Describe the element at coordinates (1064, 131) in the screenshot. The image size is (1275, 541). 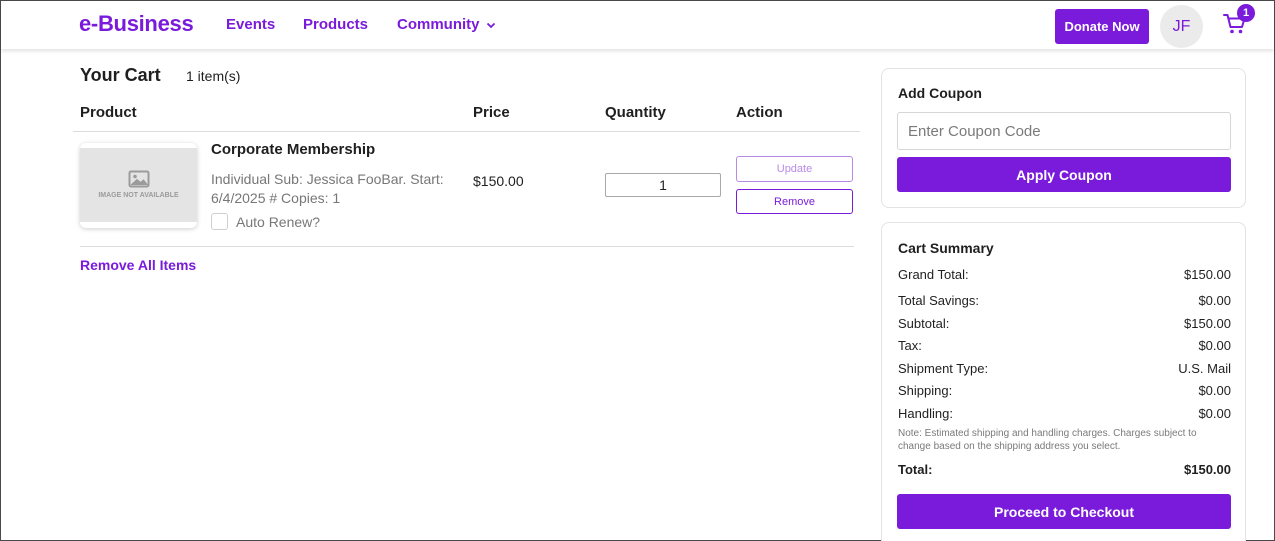
I see `coupon-code-input` at that location.